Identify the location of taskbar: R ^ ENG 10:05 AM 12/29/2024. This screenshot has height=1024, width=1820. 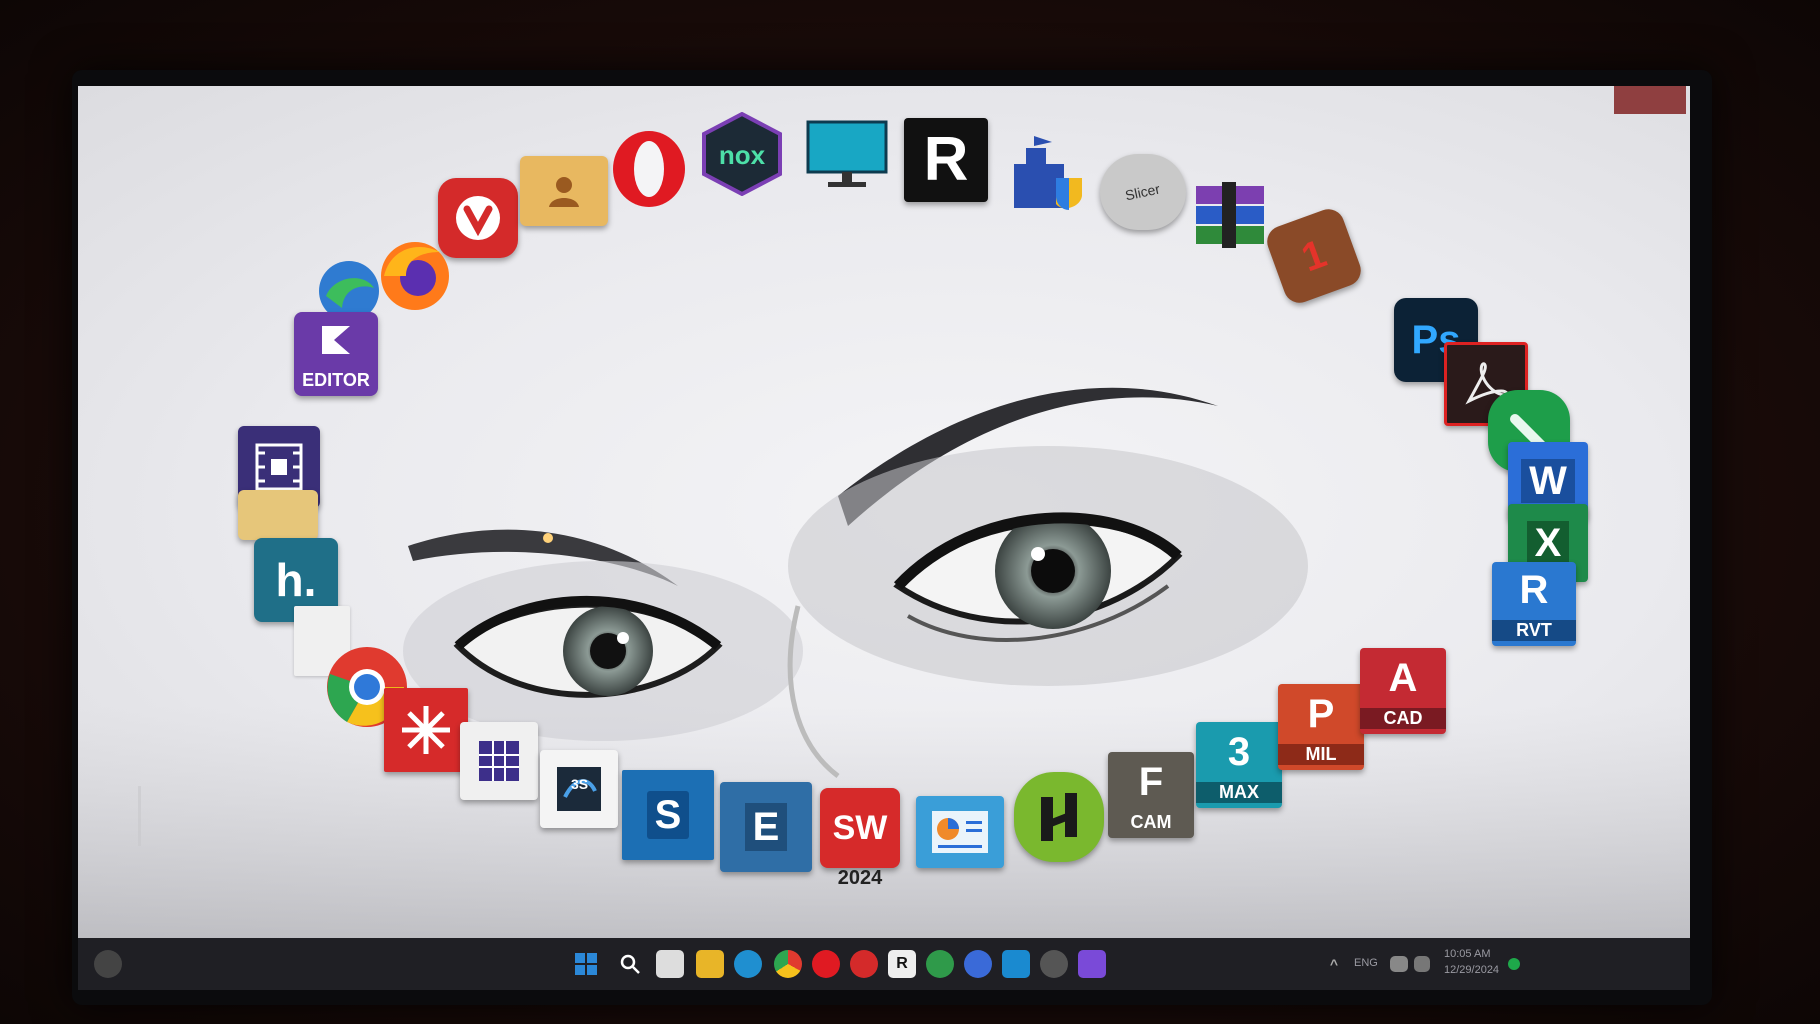
(884, 964).